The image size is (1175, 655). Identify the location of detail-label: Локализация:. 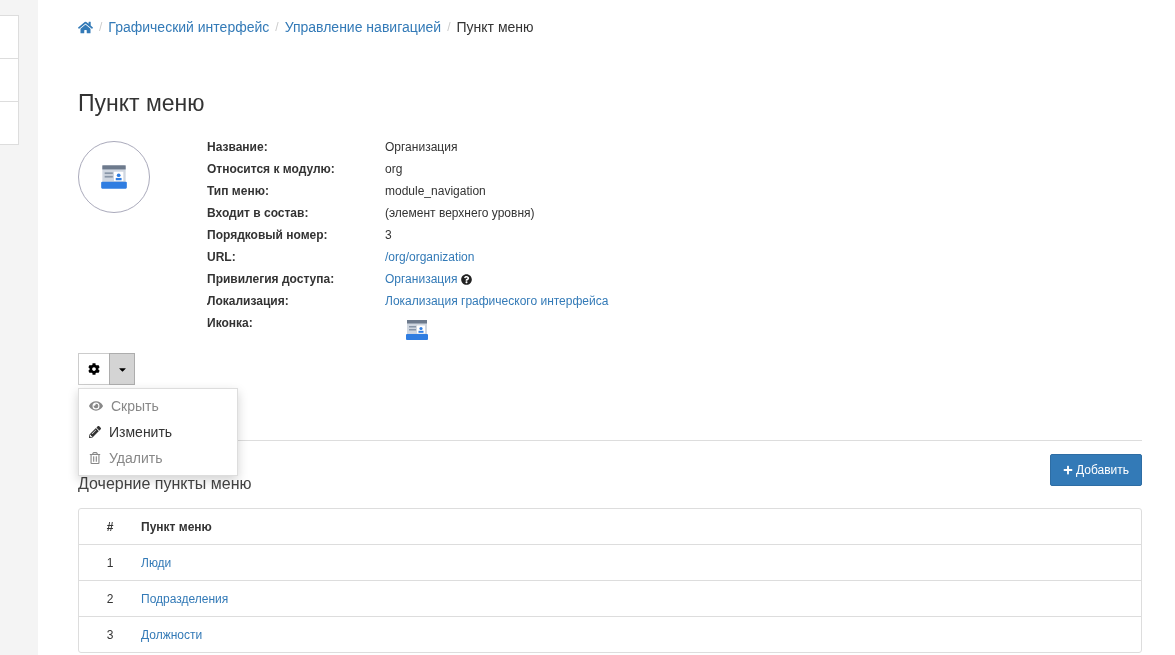
(248, 301).